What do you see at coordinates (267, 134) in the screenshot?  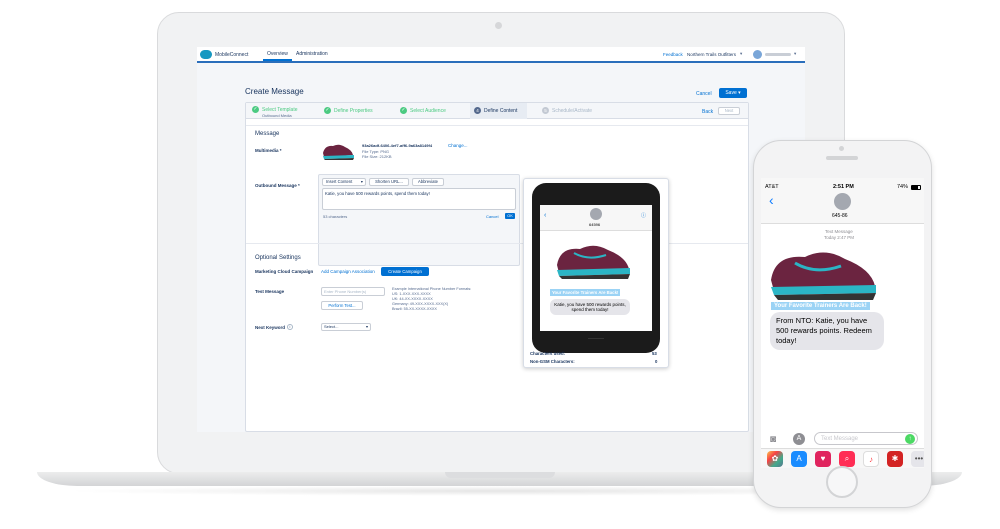 I see `message-section-title: Message` at bounding box center [267, 134].